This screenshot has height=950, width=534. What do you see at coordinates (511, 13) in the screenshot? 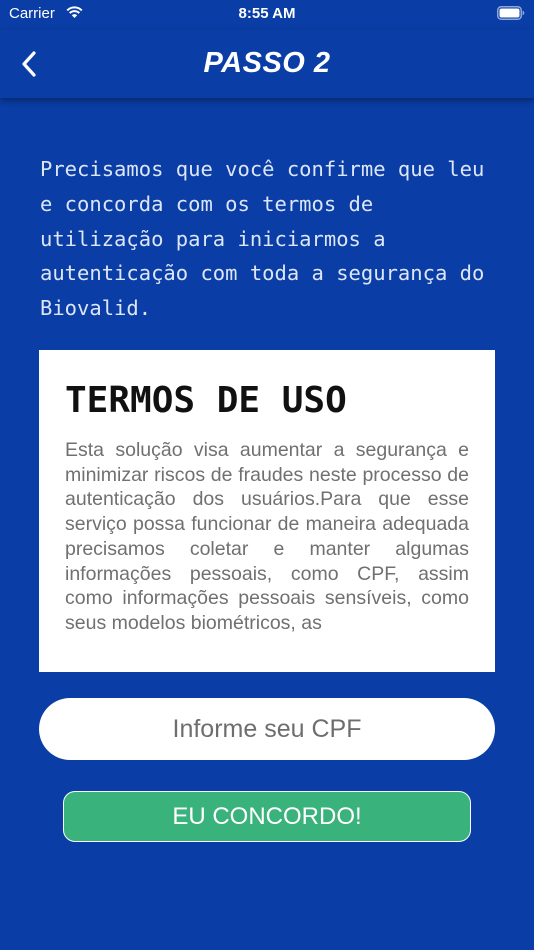
I see `battery-icon` at bounding box center [511, 13].